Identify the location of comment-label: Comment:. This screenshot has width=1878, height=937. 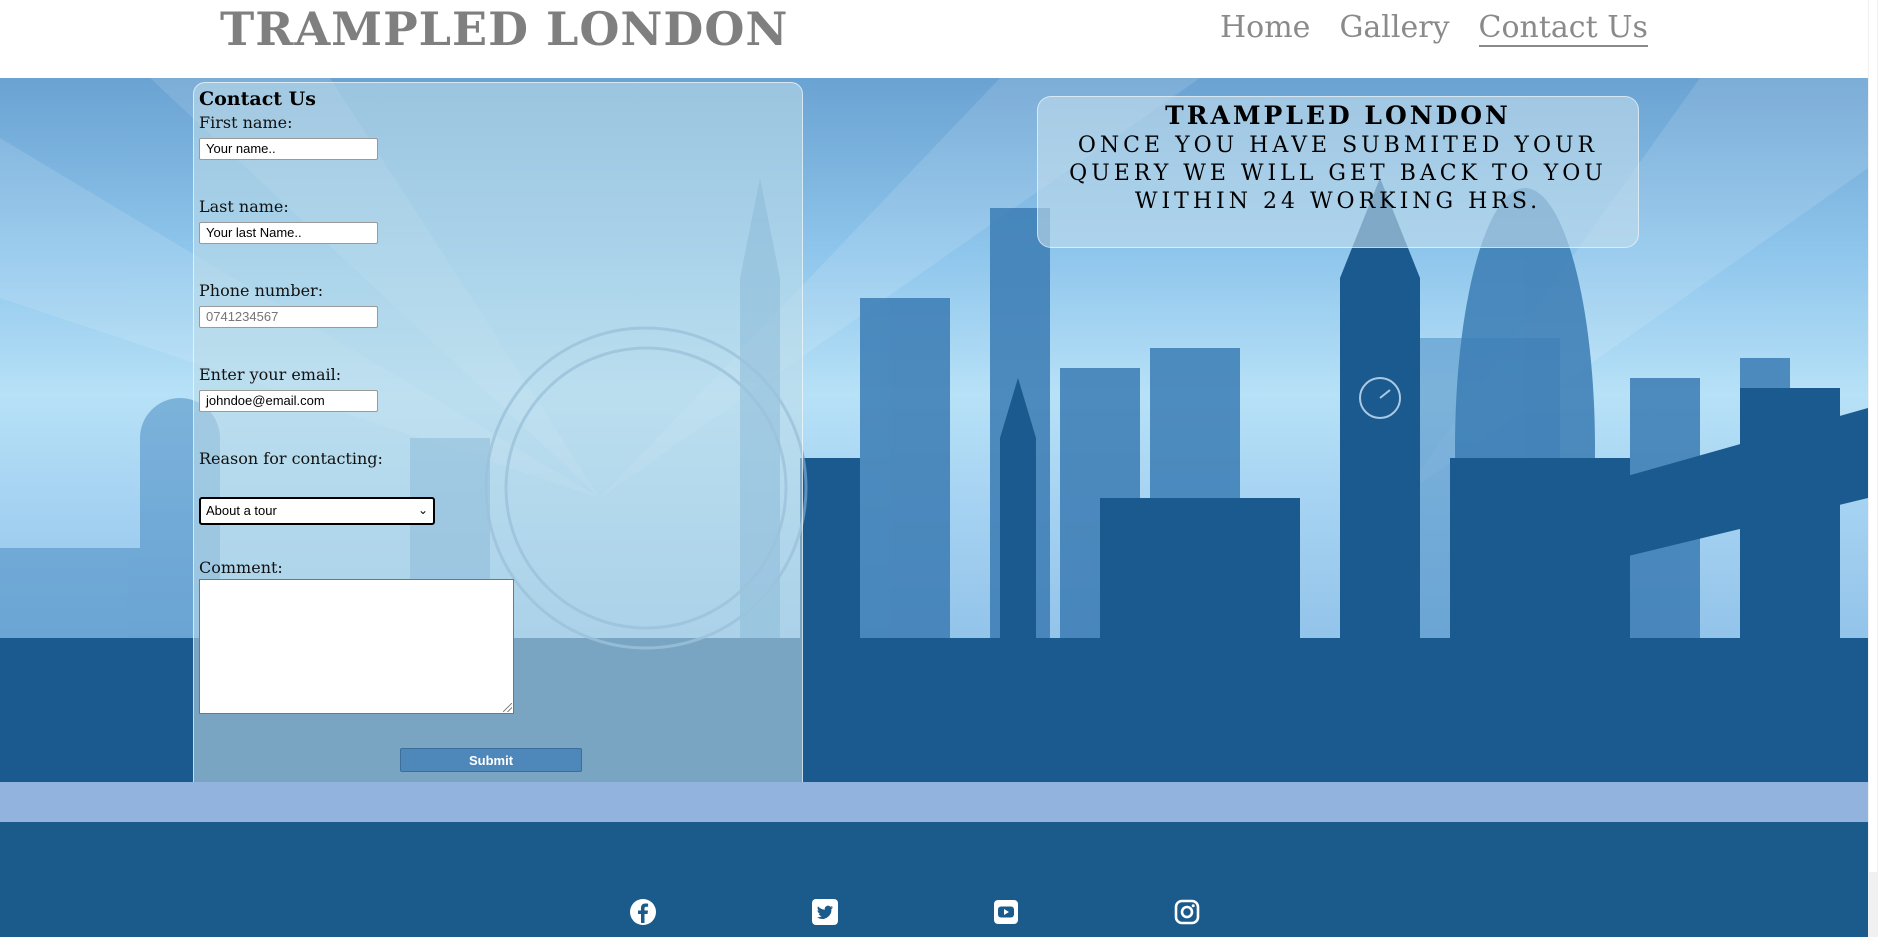
(241, 567).